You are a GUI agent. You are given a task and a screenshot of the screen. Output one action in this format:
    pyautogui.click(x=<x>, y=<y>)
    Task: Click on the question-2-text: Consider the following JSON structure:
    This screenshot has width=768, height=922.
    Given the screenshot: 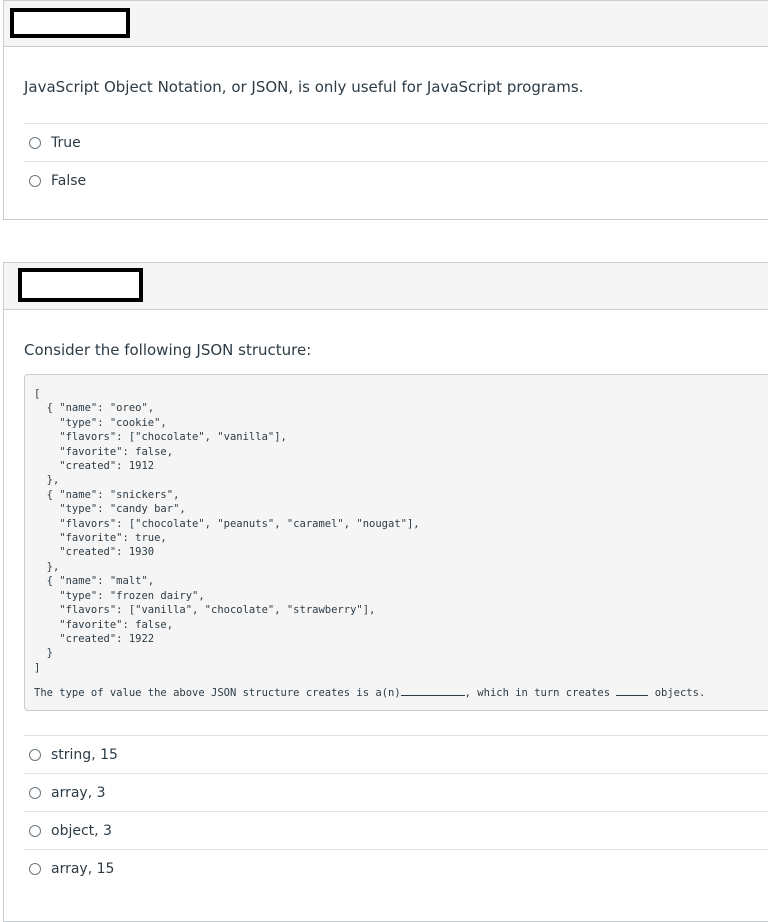 What is the action you would take?
    pyautogui.click(x=168, y=350)
    